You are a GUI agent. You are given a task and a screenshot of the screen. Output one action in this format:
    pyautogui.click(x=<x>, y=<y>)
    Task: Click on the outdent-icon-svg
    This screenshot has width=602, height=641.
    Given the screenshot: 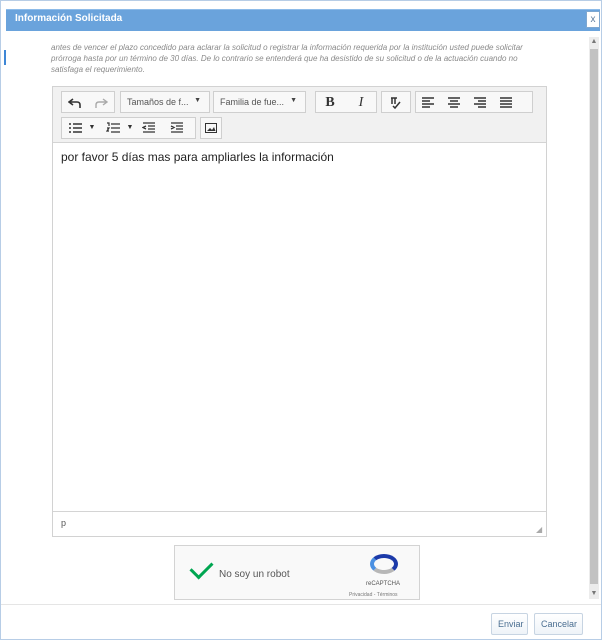 What is the action you would take?
    pyautogui.click(x=148, y=127)
    